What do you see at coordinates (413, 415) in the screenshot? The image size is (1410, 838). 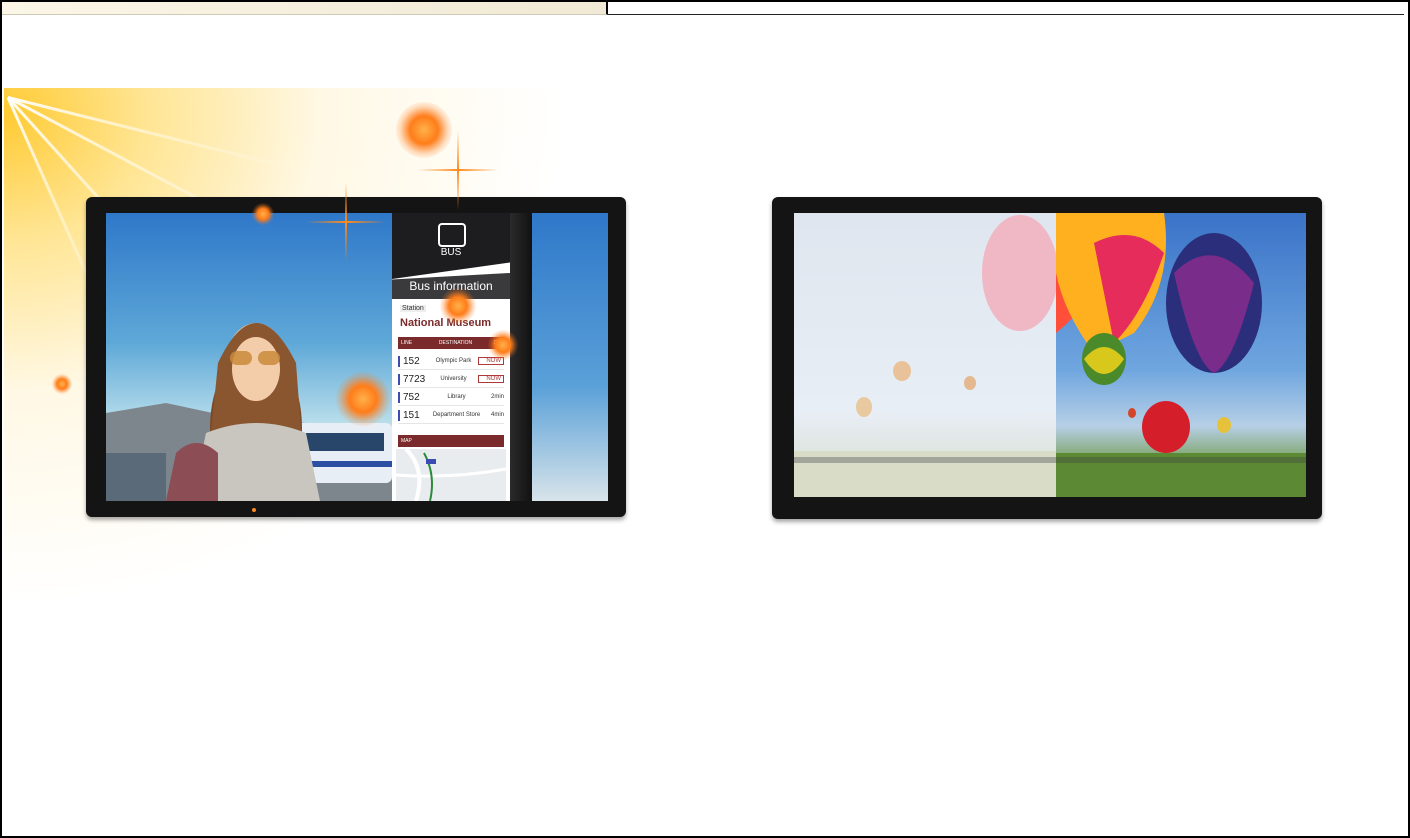 I see `bus-line-number: 151` at bounding box center [413, 415].